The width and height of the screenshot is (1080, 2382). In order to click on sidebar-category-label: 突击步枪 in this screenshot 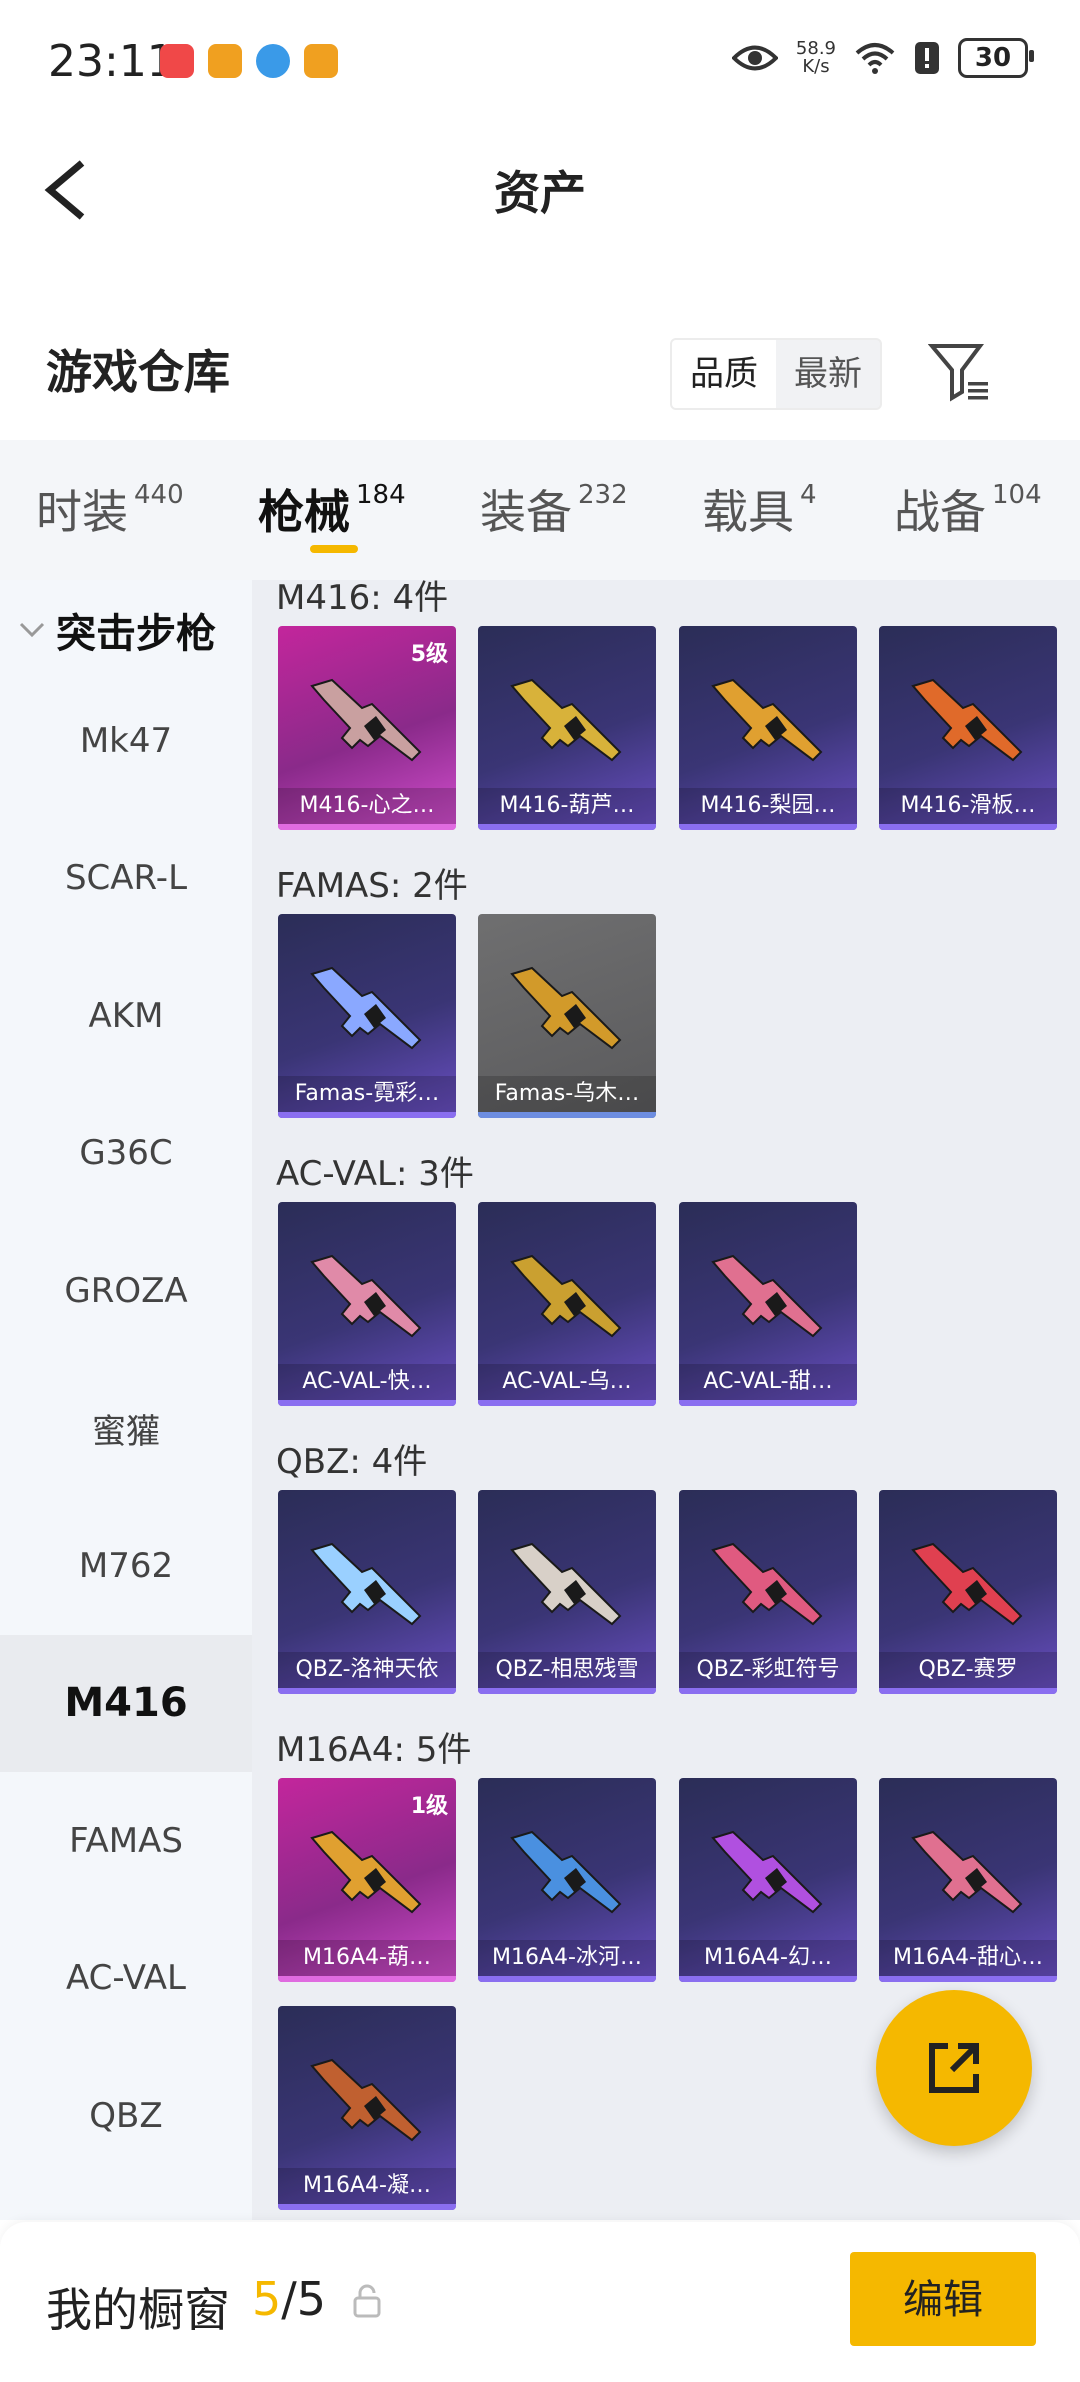, I will do `click(136, 634)`.